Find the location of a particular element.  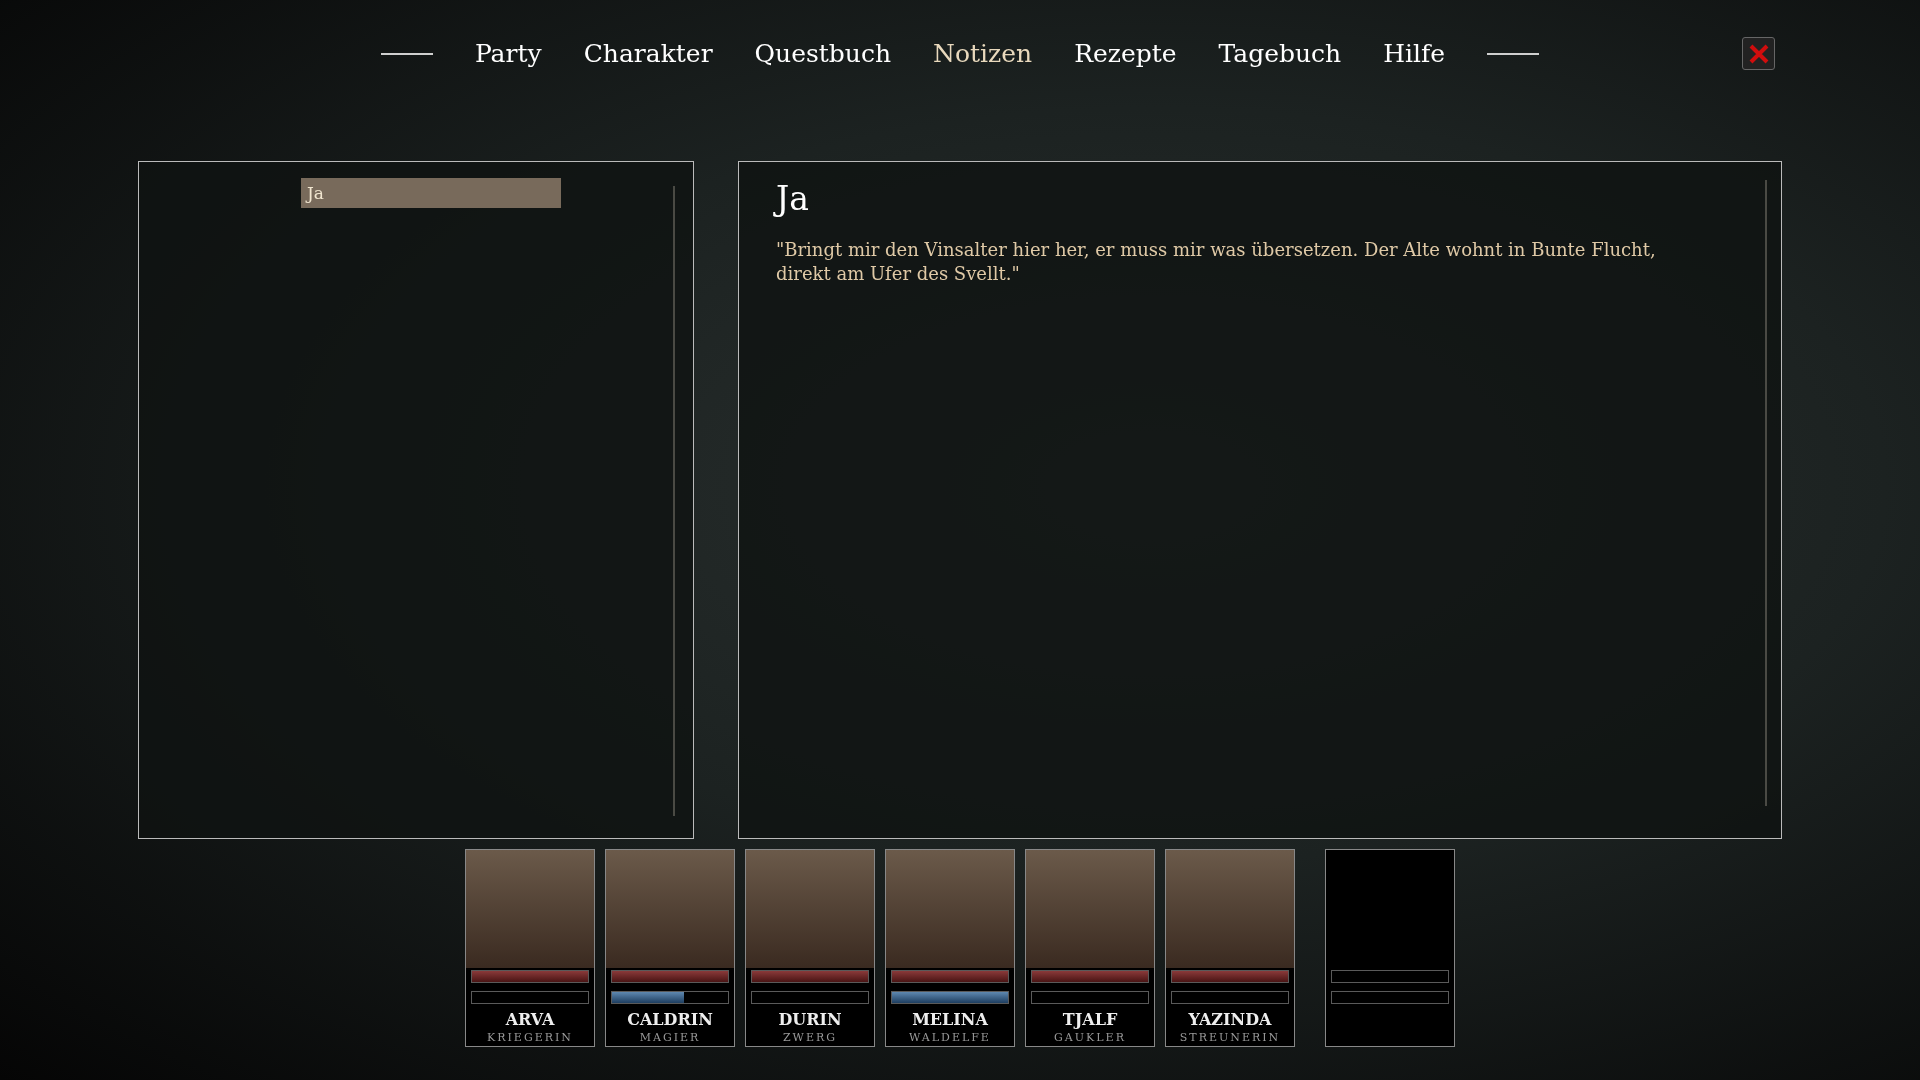

nav-tab: Tagebuch is located at coordinates (1280, 54).